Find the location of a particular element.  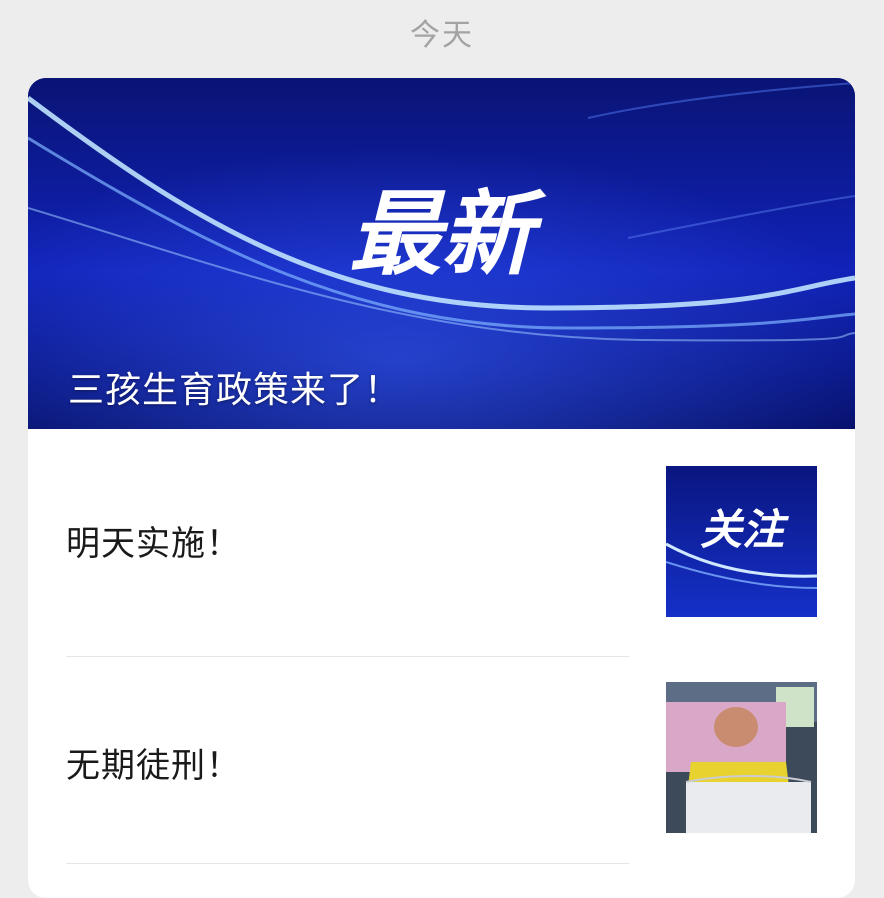

thumb-badge-text: 关注 is located at coordinates (745, 529).